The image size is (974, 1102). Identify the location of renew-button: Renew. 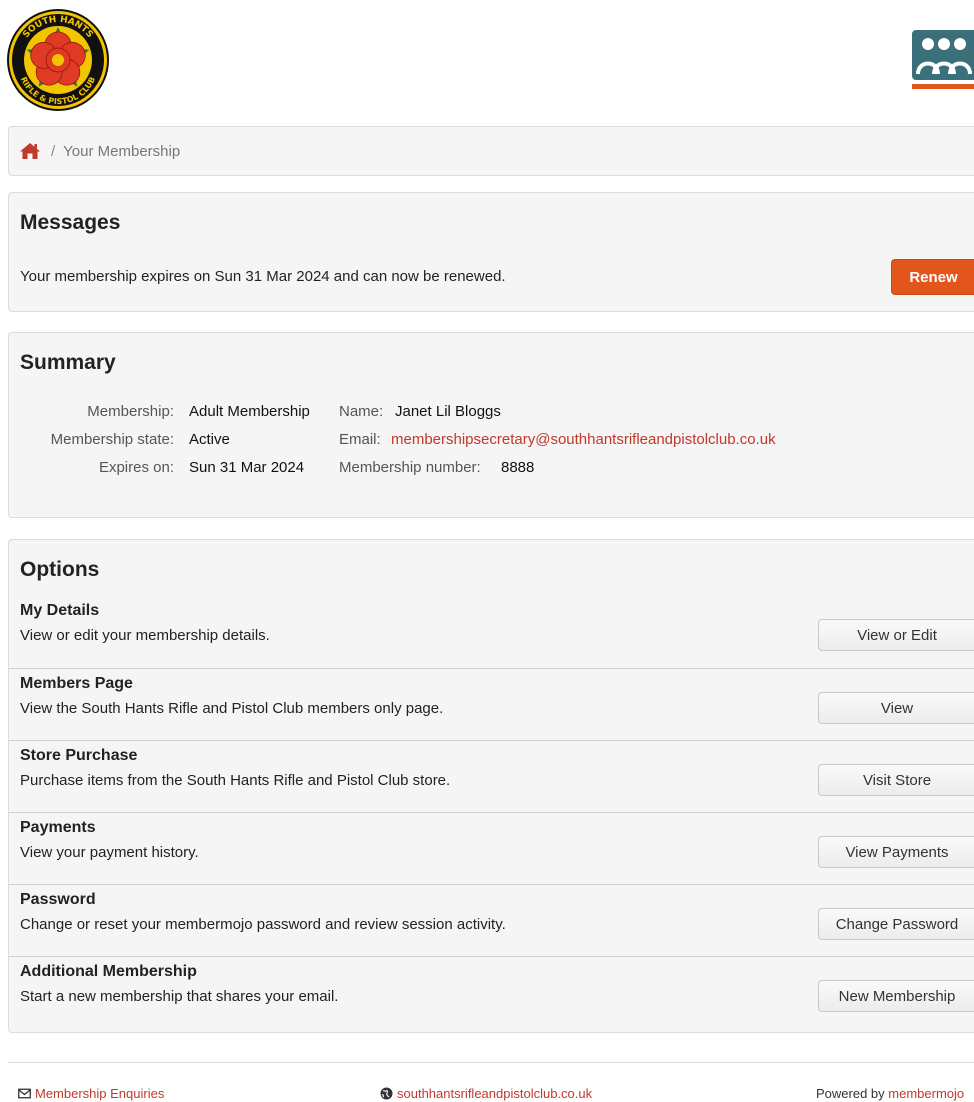
(932, 277).